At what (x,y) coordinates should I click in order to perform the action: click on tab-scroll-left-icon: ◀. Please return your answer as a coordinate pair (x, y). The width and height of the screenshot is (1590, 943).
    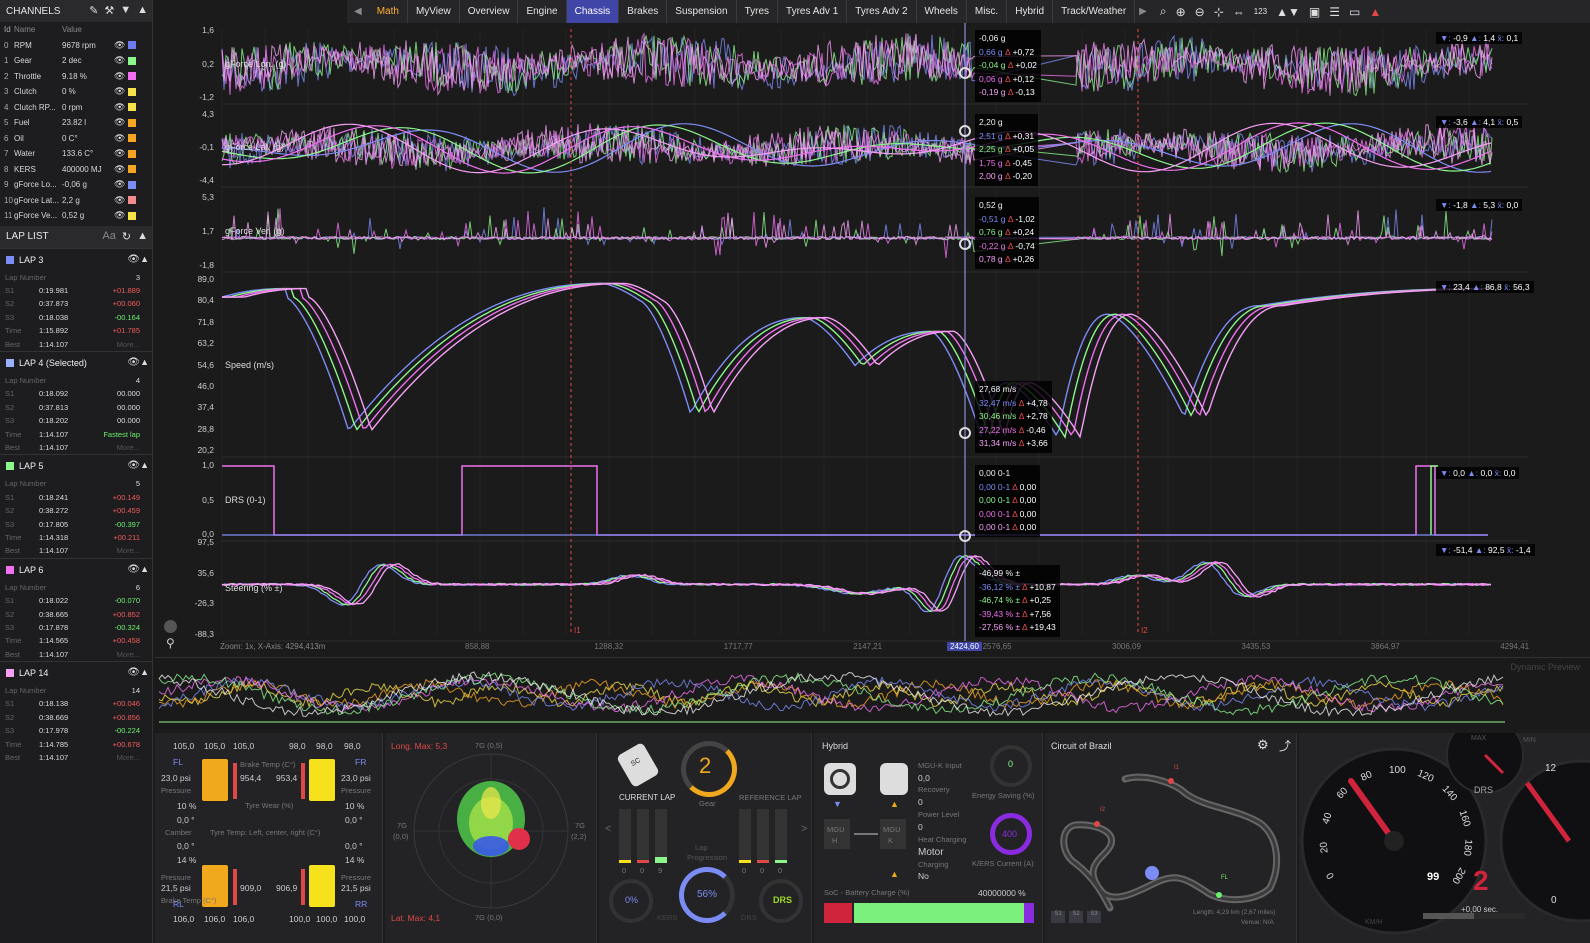
    Looking at the image, I should click on (358, 11).